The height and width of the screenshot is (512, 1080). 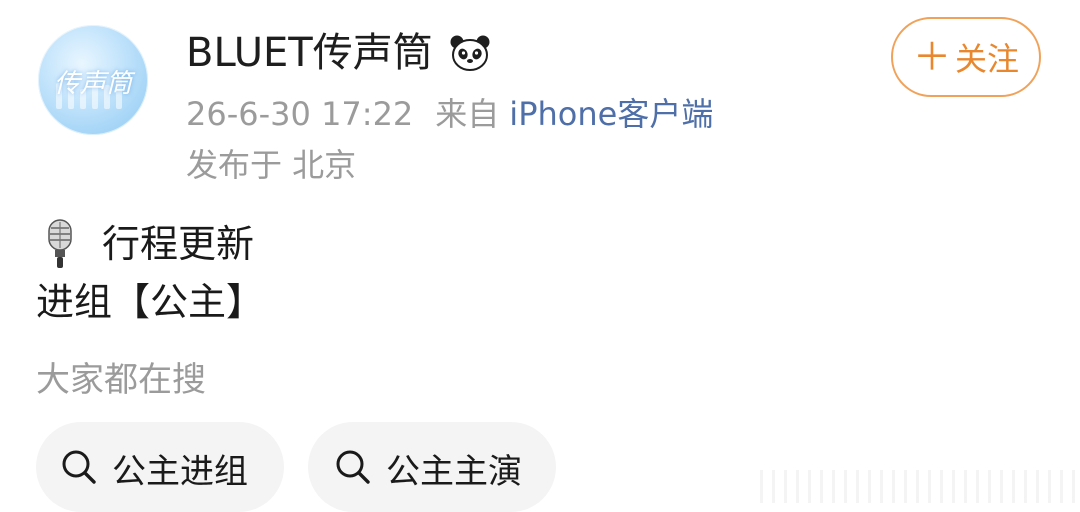 What do you see at coordinates (467, 114) in the screenshot?
I see `source-prefix: 来自` at bounding box center [467, 114].